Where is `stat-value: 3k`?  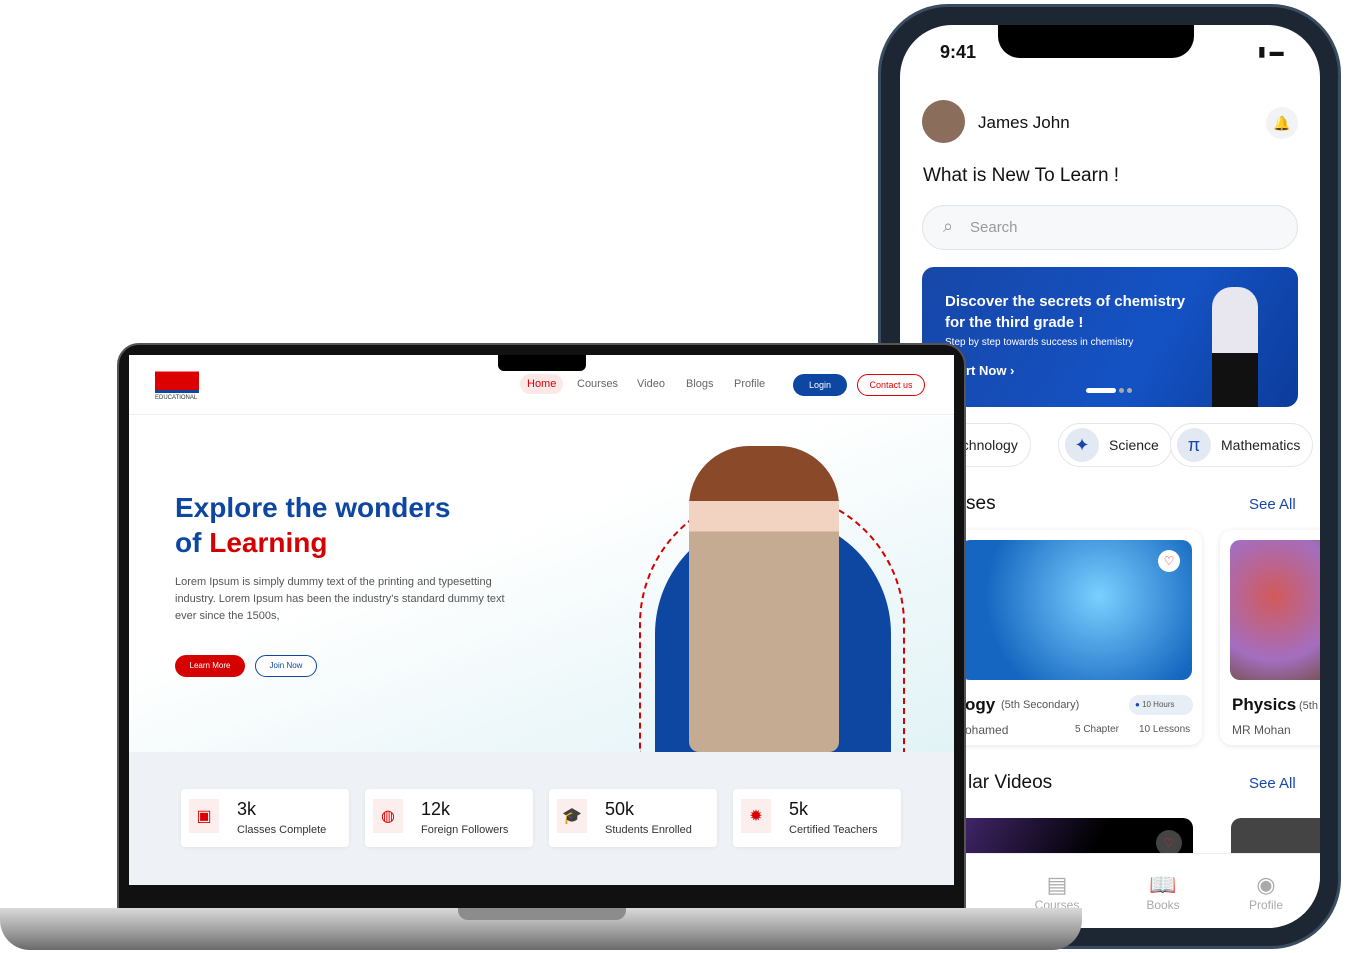 stat-value: 3k is located at coordinates (247, 809).